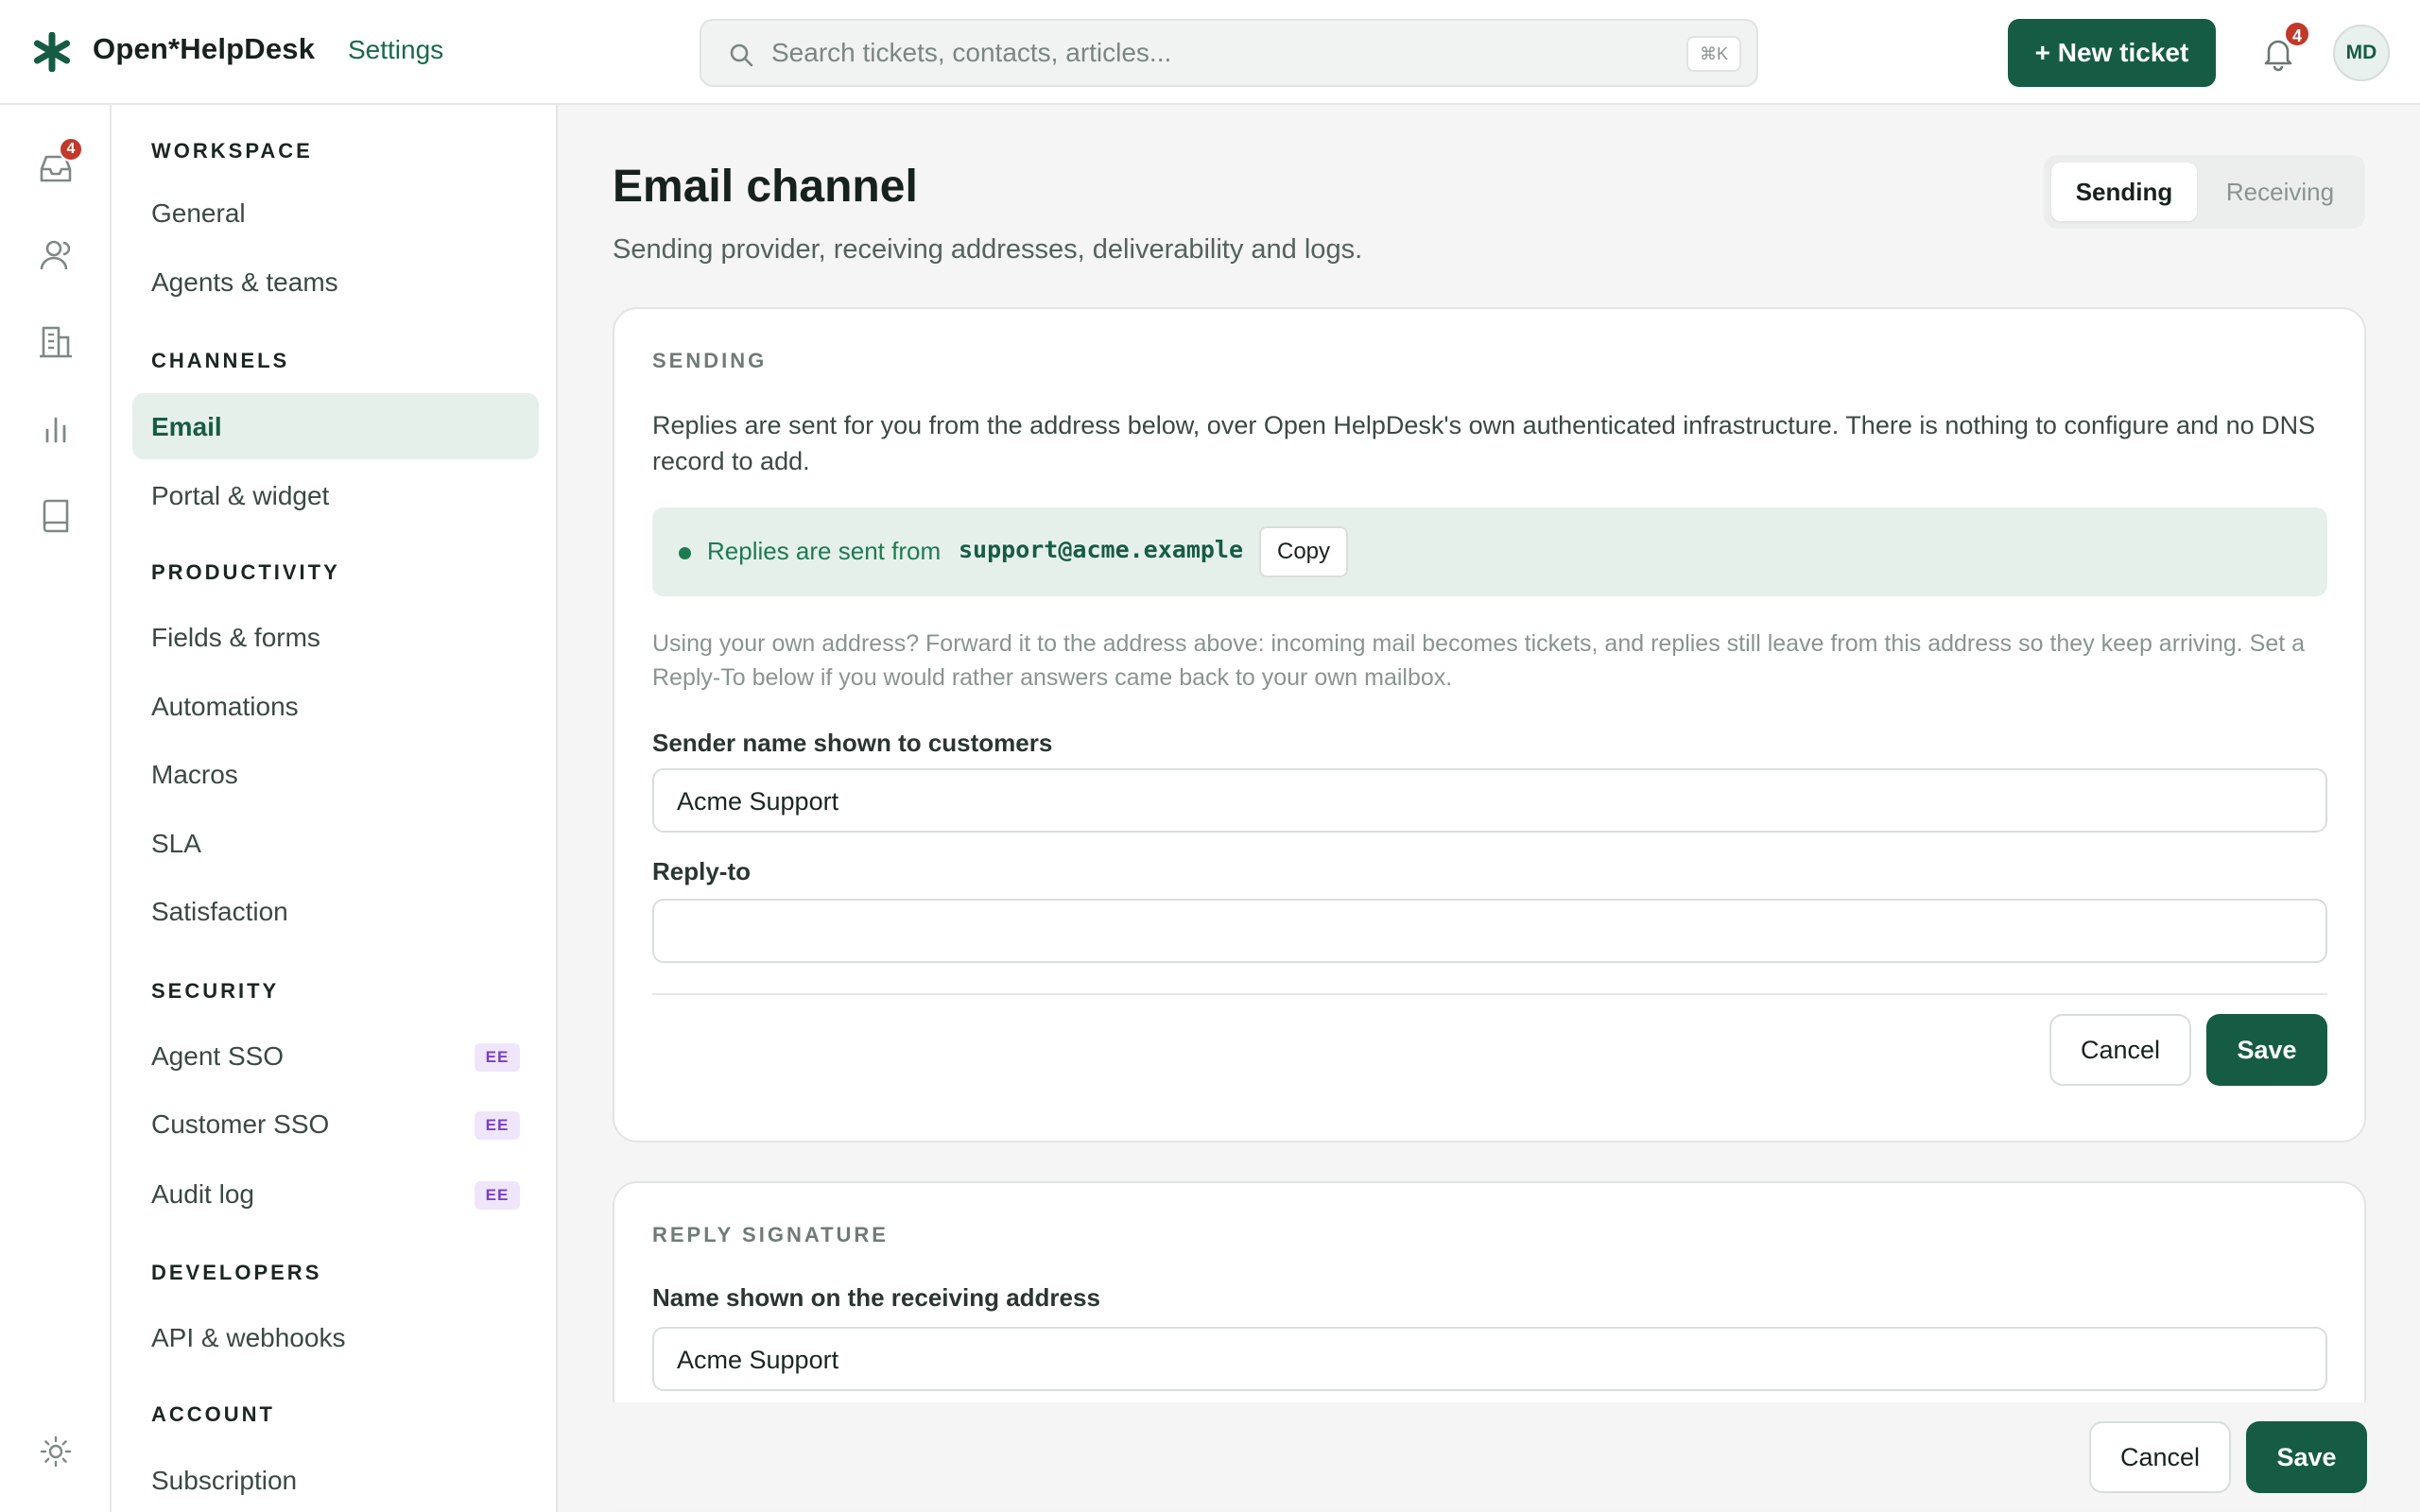 Image resolution: width=2420 pixels, height=1512 pixels. I want to click on companies-icon, so click(56, 342).